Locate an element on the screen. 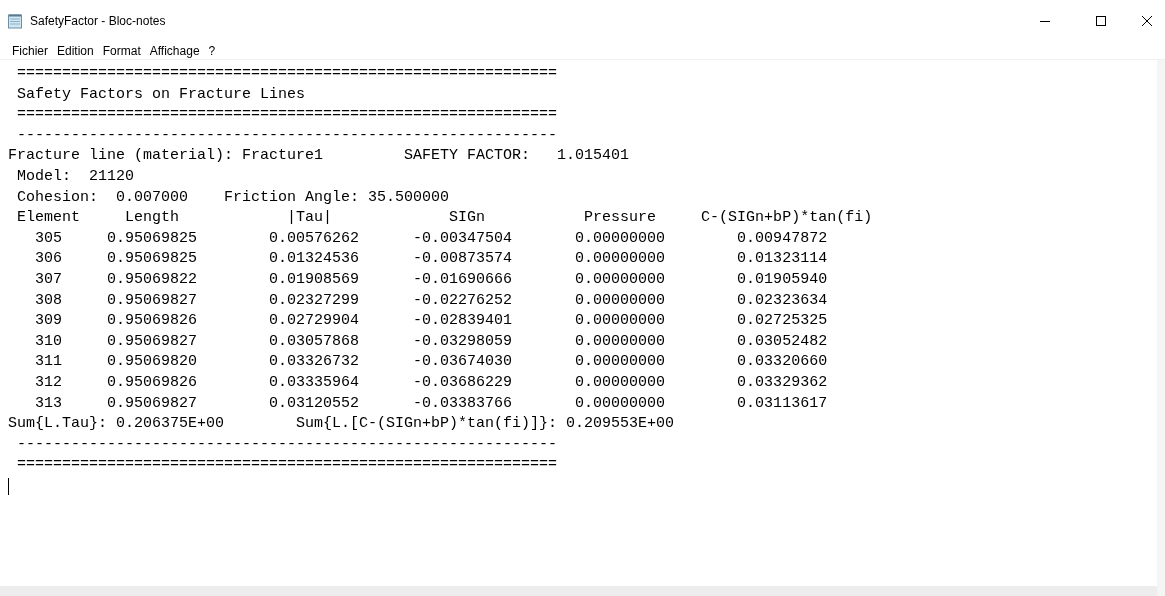 The width and height of the screenshot is (1165, 596). text-cursor is located at coordinates (8, 486).